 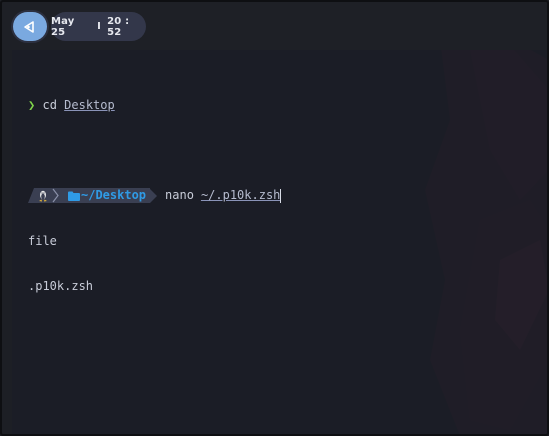 What do you see at coordinates (74, 196) in the screenshot?
I see `folder-icon` at bounding box center [74, 196].